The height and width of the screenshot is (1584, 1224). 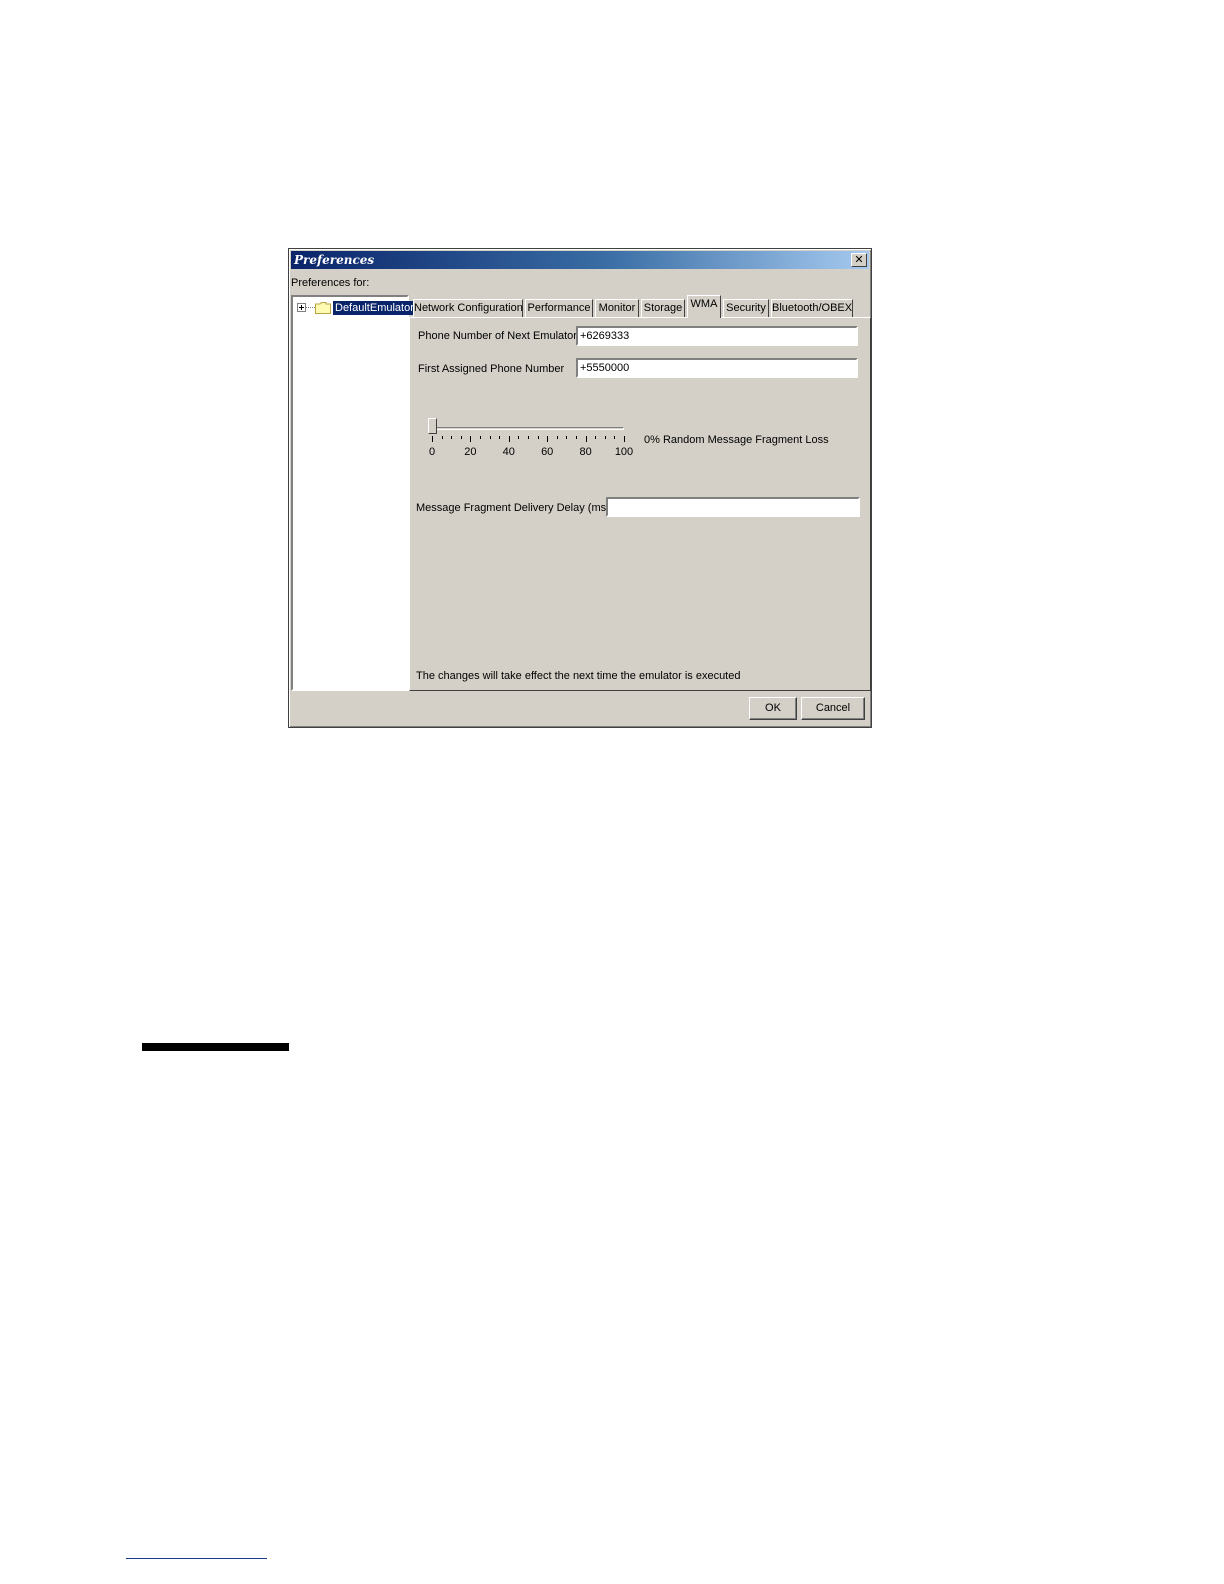 I want to click on next-phone-label: Phone Number of Next Emulator :, so click(x=501, y=336).